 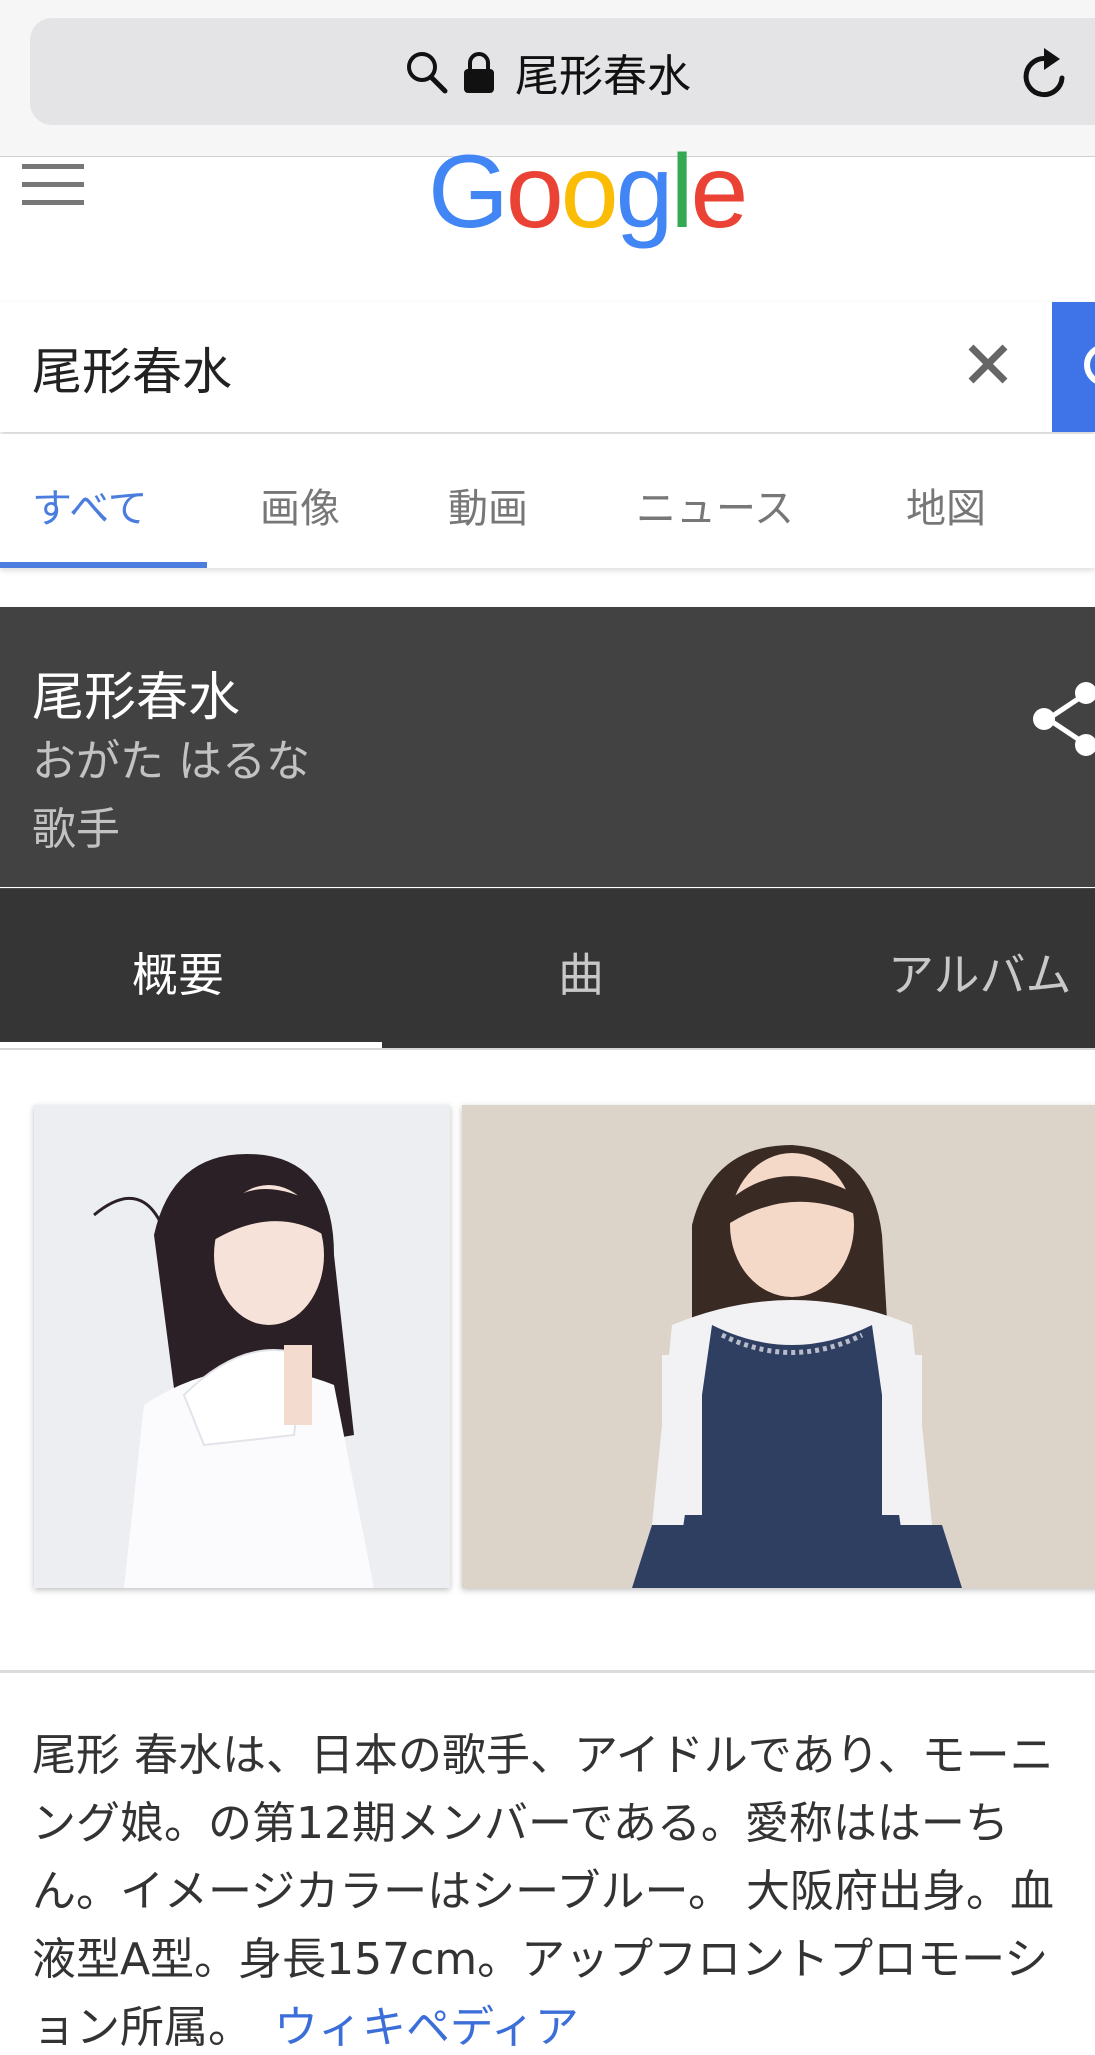 What do you see at coordinates (1089, 365) in the screenshot?
I see `search-button-icon` at bounding box center [1089, 365].